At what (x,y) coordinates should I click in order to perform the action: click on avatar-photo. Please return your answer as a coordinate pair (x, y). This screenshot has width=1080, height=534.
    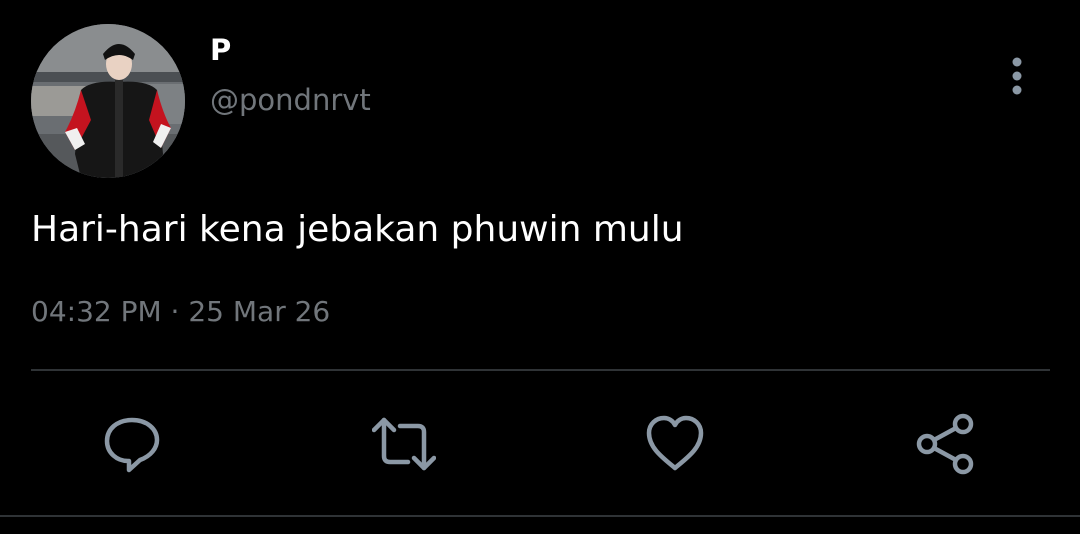
    Looking at the image, I should click on (108, 101).